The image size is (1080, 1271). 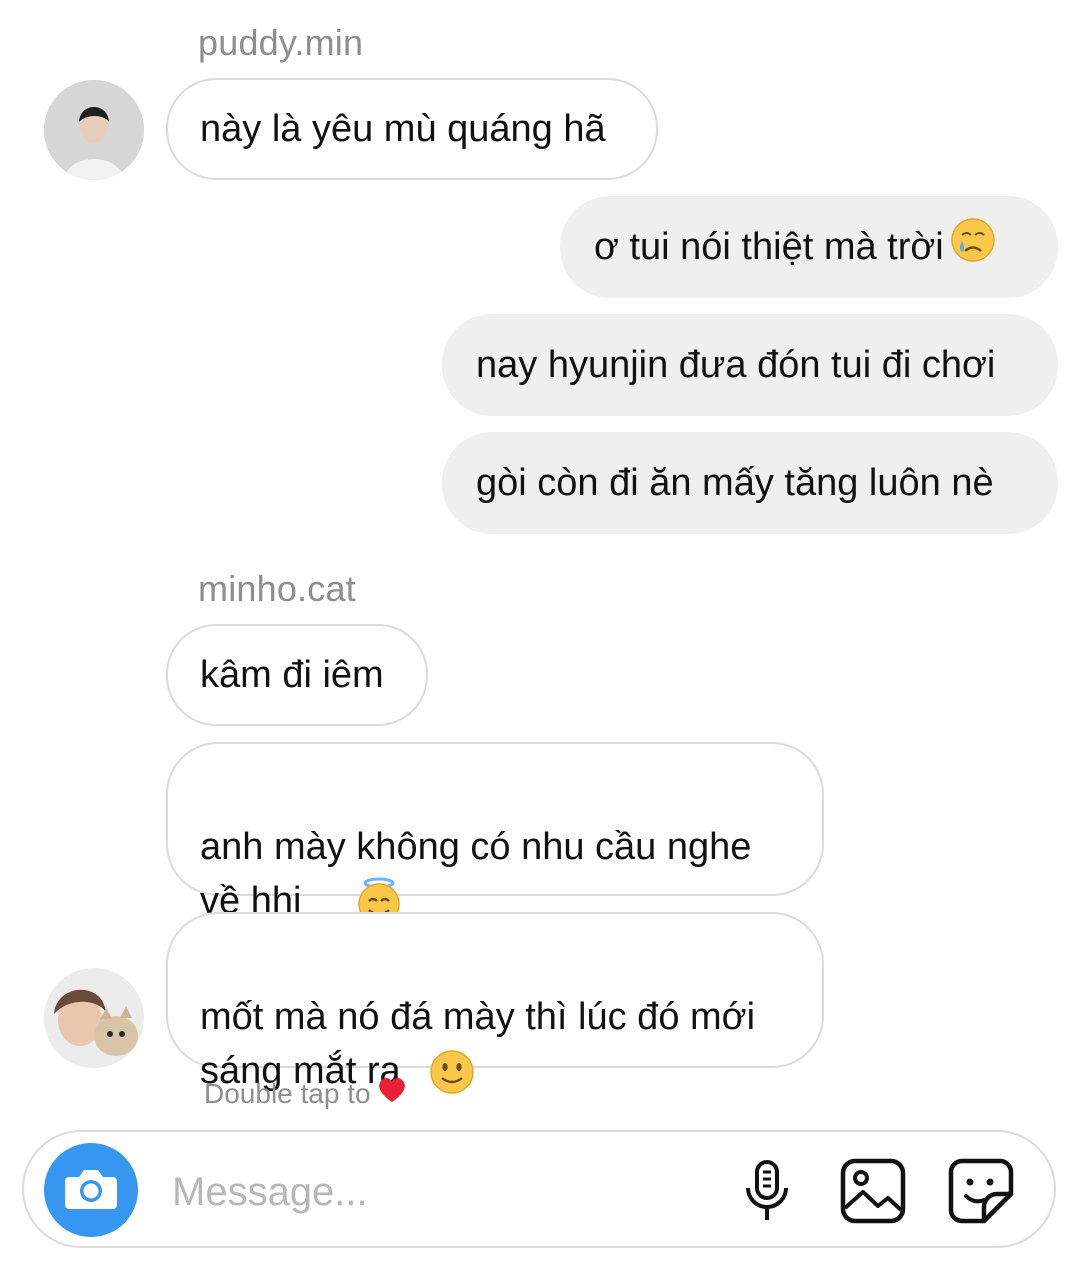 I want to click on message-text: này là yêu mù quáng hã, so click(x=403, y=129).